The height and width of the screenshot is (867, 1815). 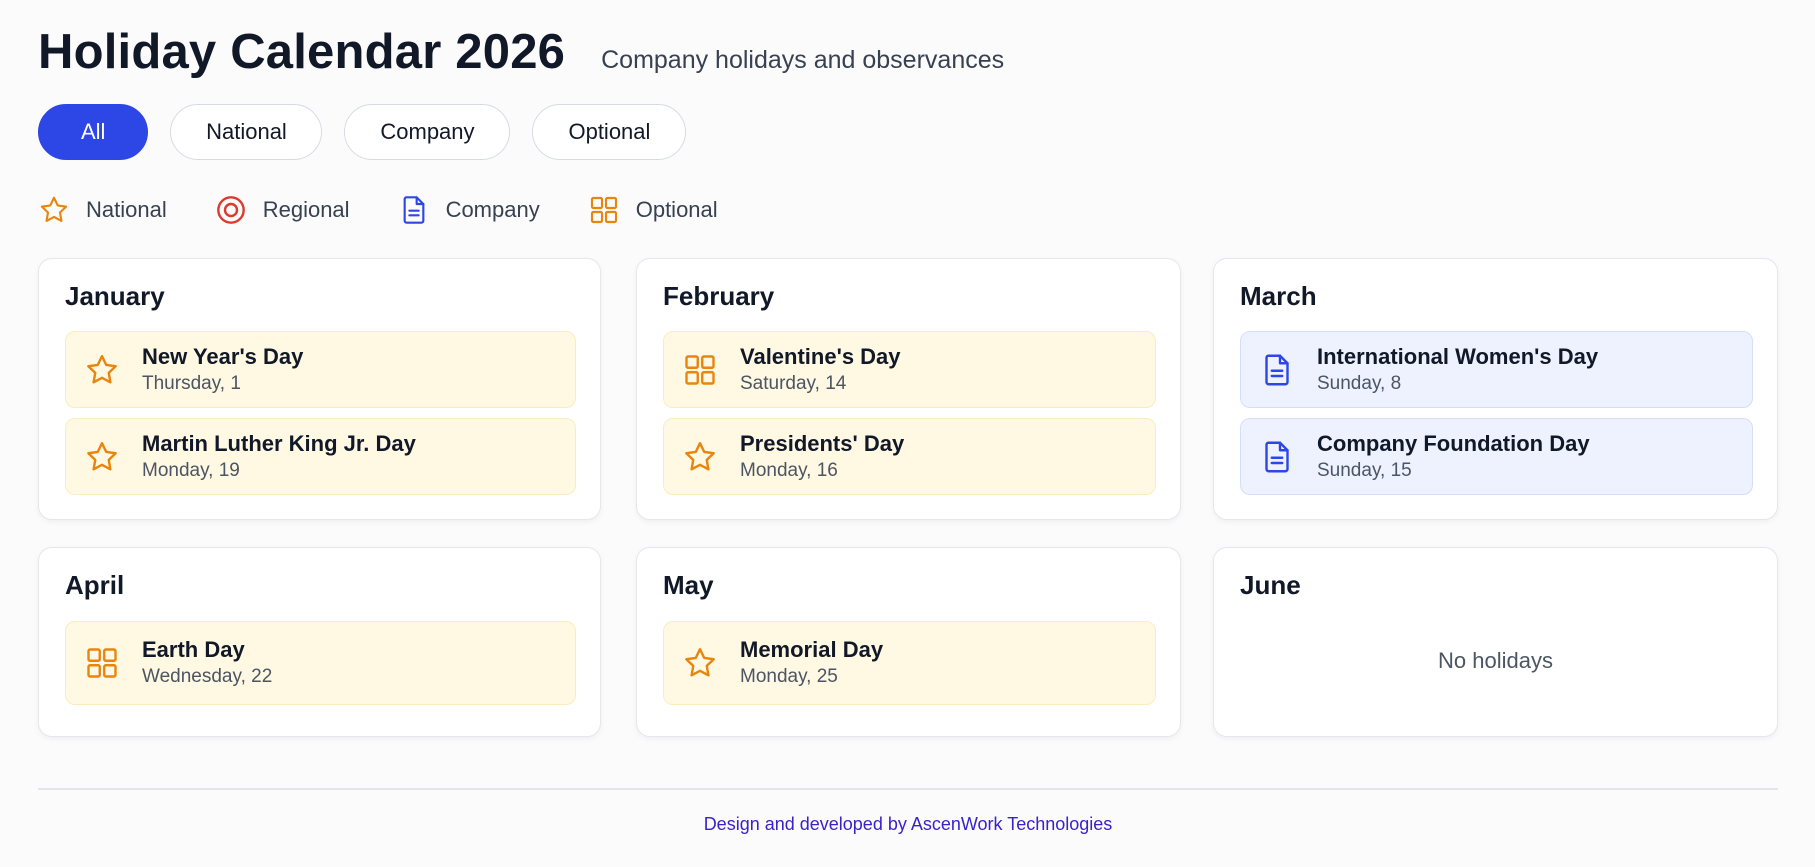 I want to click on empty-state-text: No holidays, so click(x=1495, y=660).